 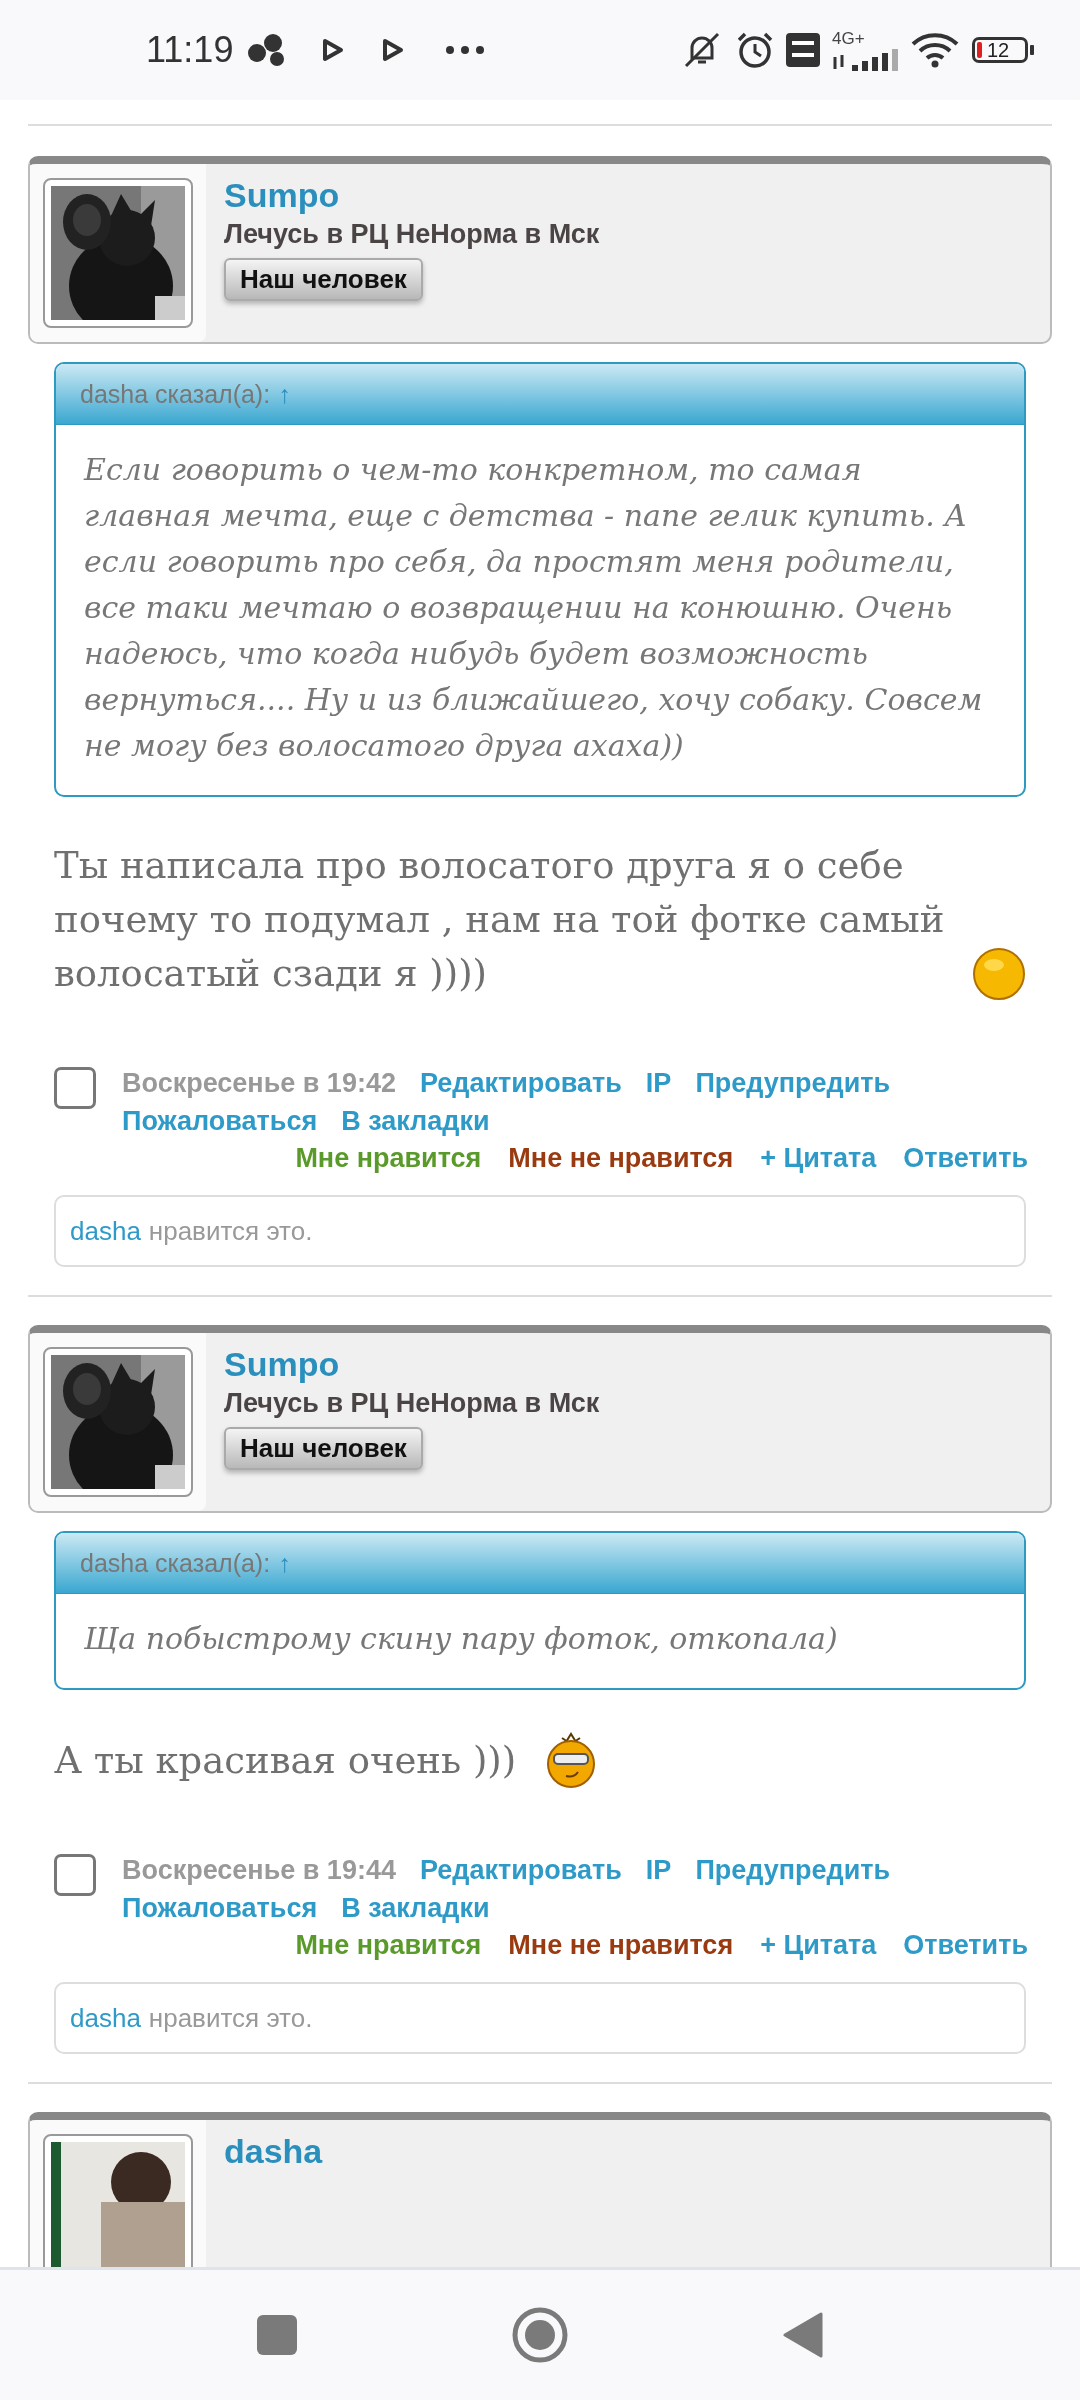 What do you see at coordinates (540, 2335) in the screenshot?
I see `home-button` at bounding box center [540, 2335].